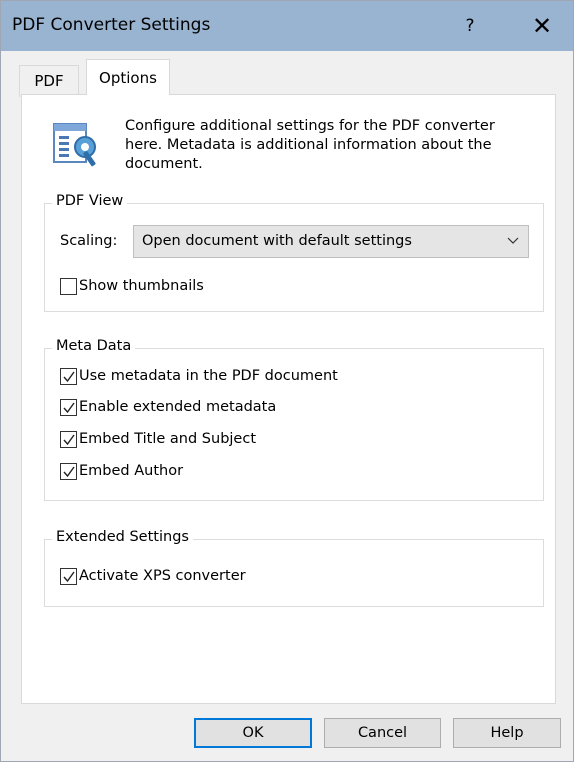  Describe the element at coordinates (89, 241) in the screenshot. I see `scaling-label: Scaling:` at that location.